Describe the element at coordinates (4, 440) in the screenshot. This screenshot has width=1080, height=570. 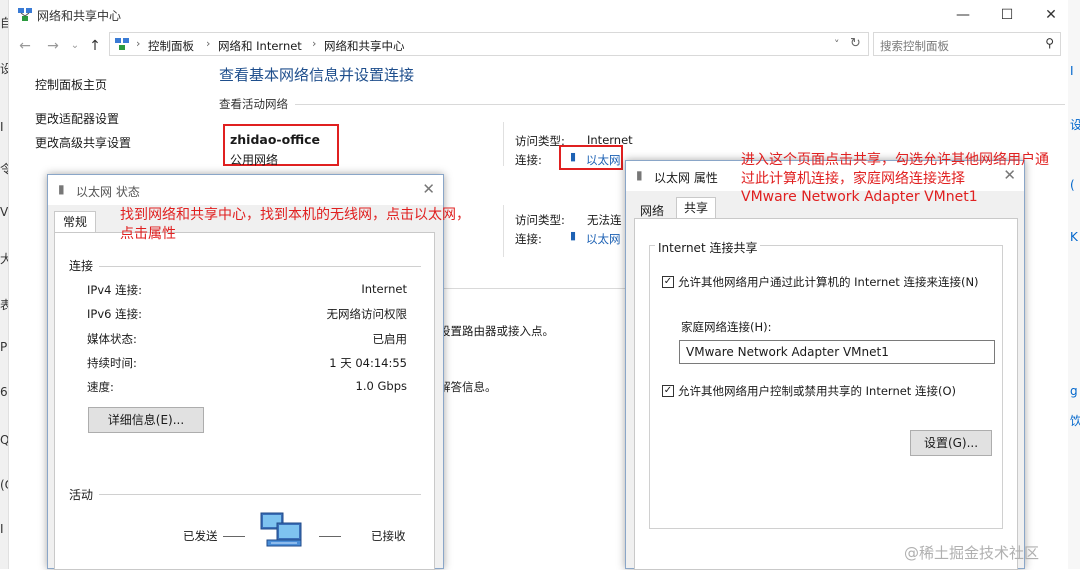
I see `bg-text: Q` at that location.